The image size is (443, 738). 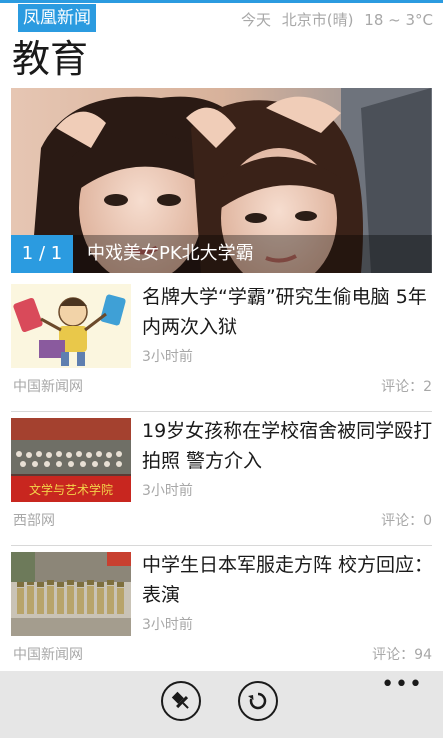 I want to click on more-options-button: •••, so click(x=402, y=685).